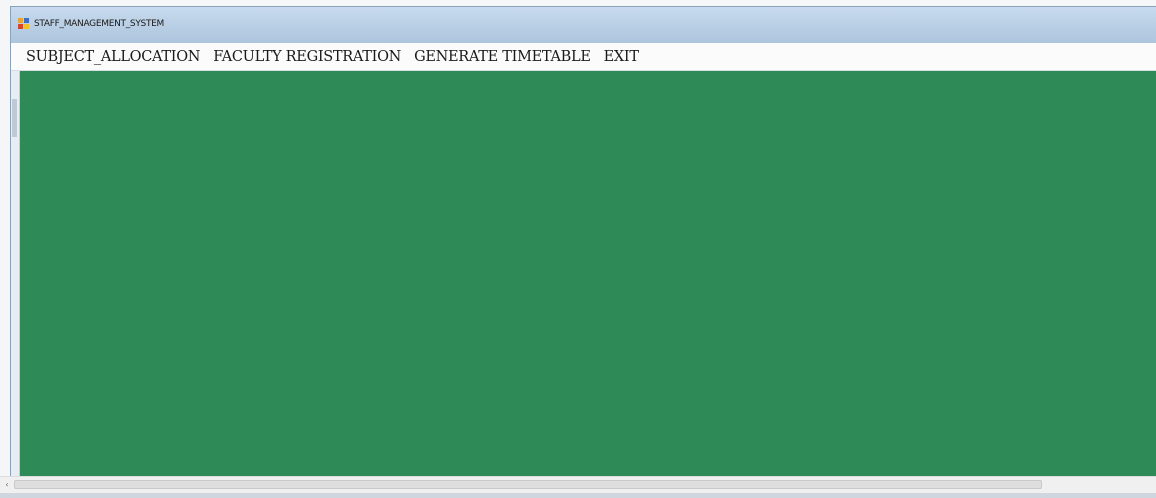 This screenshot has width=1156, height=498. Describe the element at coordinates (24, 23) in the screenshot. I see `app-form-icon` at that location.